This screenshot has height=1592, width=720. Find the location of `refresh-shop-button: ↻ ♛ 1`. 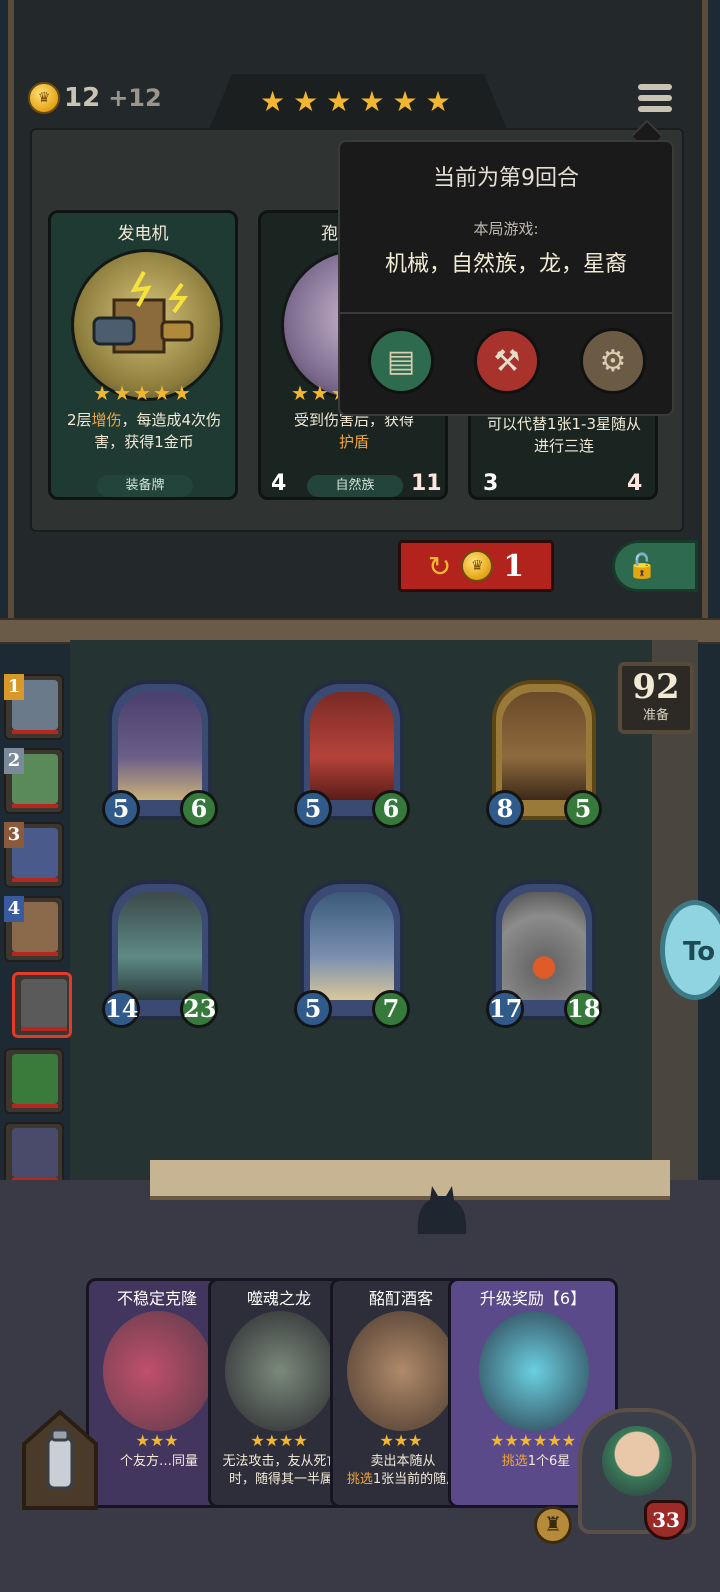

refresh-shop-button: ↻ ♛ 1 is located at coordinates (476, 566).